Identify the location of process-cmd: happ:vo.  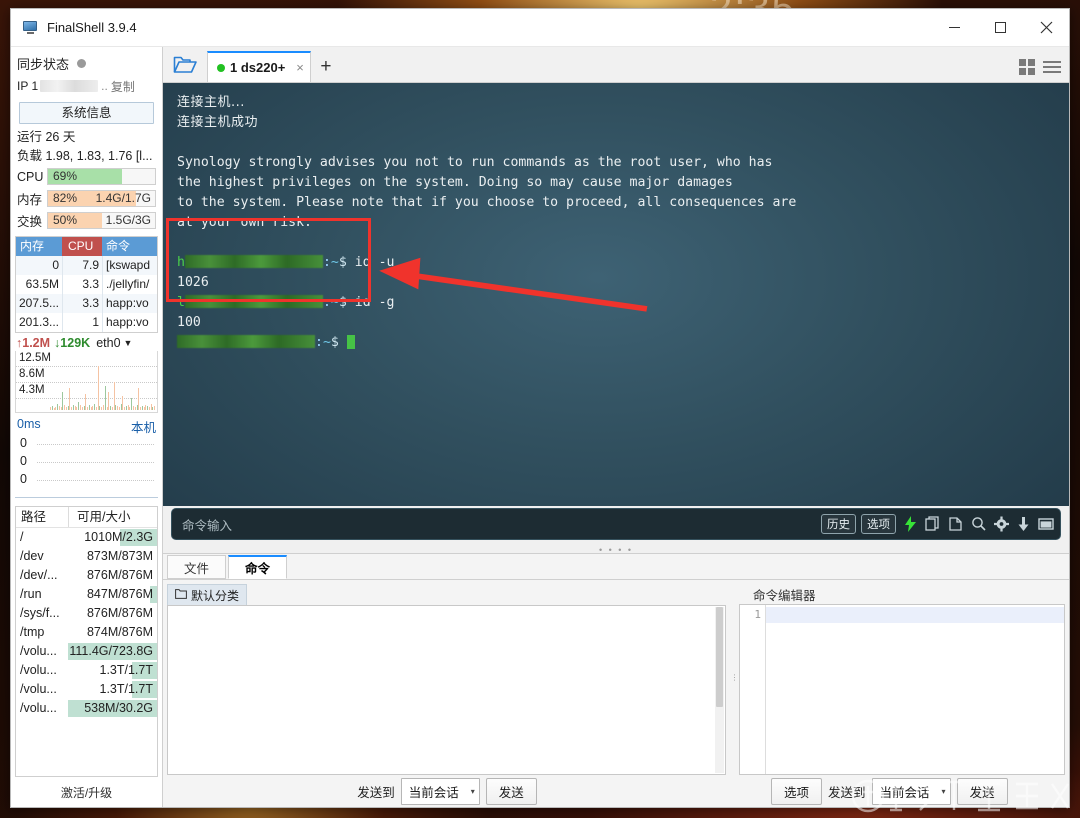
(129, 322).